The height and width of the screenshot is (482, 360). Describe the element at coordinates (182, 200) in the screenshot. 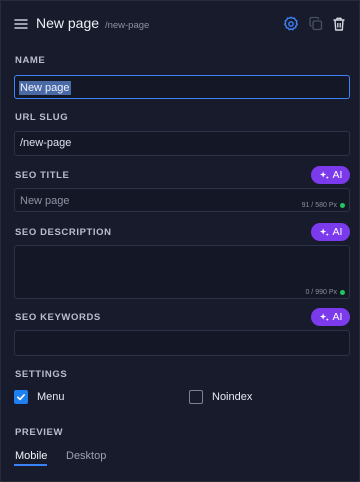

I see `seo-title-input: New page 91 / 580 Px` at that location.